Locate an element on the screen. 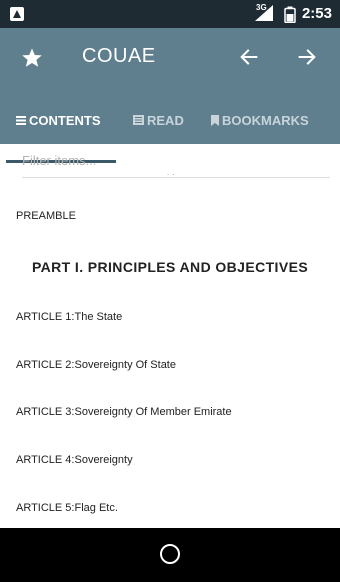 The width and height of the screenshot is (340, 582). status-bar: 3G 2:53 is located at coordinates (170, 14).